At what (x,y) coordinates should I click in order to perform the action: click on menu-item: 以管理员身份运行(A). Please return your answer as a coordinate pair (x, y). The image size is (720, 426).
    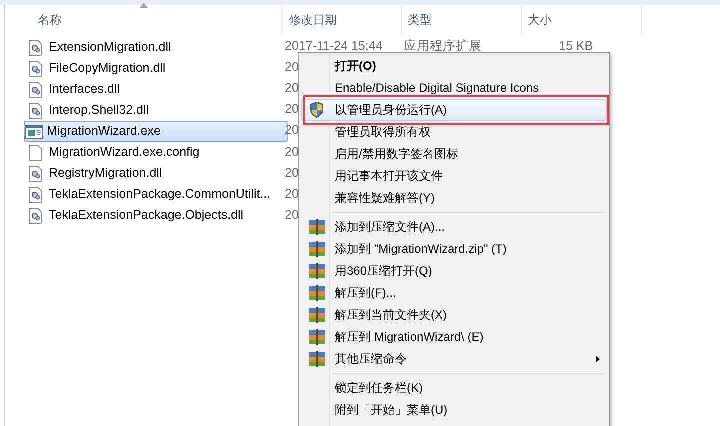
    Looking at the image, I should click on (454, 110).